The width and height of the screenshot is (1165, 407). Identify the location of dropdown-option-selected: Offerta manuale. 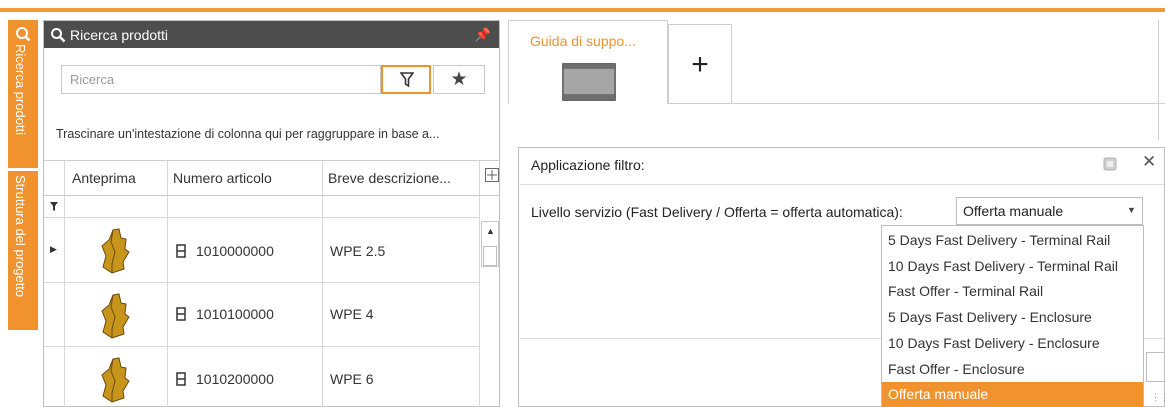
(1012, 394).